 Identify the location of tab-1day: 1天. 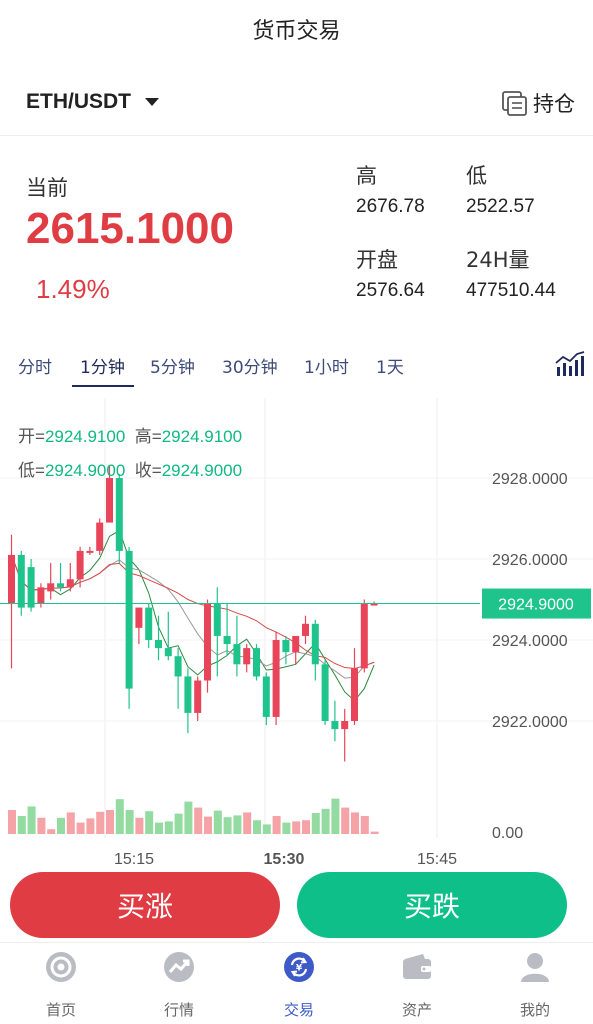
(390, 365).